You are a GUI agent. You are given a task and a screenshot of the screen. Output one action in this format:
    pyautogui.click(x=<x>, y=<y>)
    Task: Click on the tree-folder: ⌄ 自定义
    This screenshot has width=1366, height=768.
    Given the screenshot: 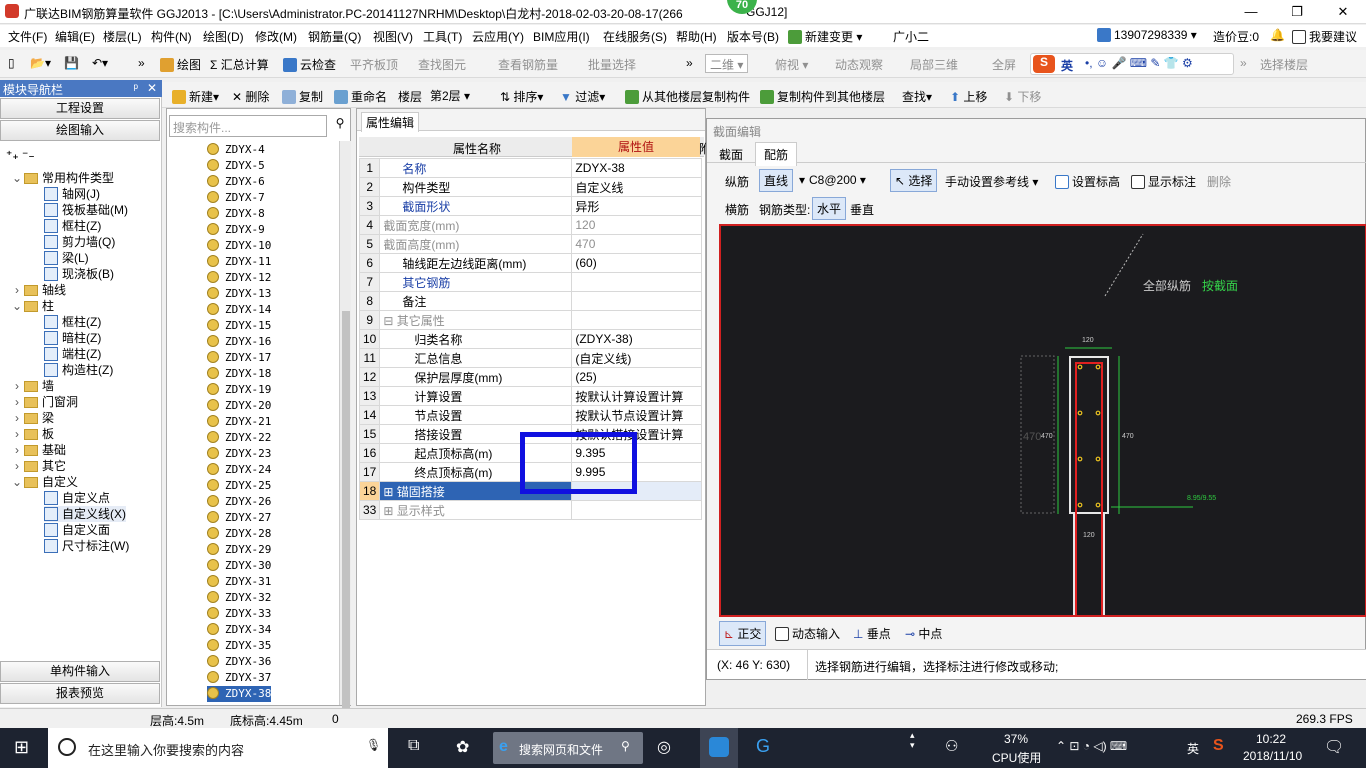 What is the action you would take?
    pyautogui.click(x=45, y=482)
    